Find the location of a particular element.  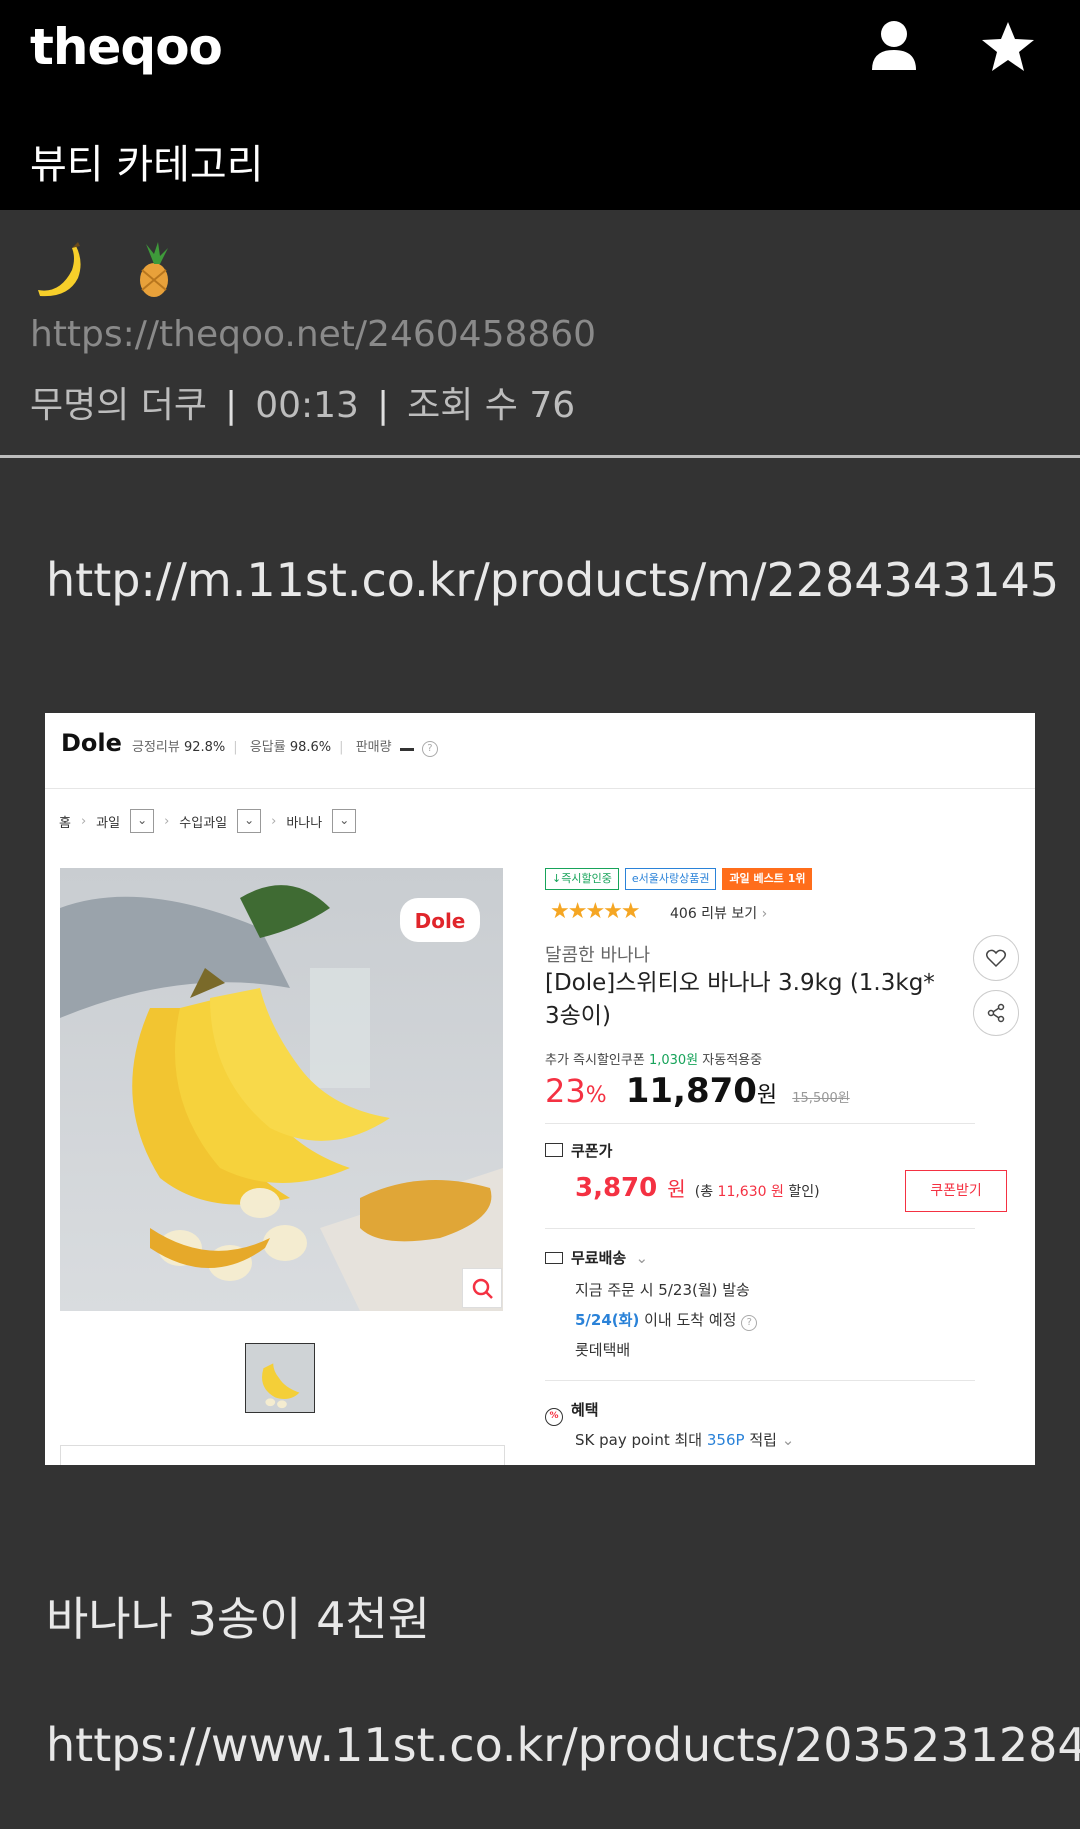

post-url: https://theqoo.net/2460458860 is located at coordinates (313, 334).